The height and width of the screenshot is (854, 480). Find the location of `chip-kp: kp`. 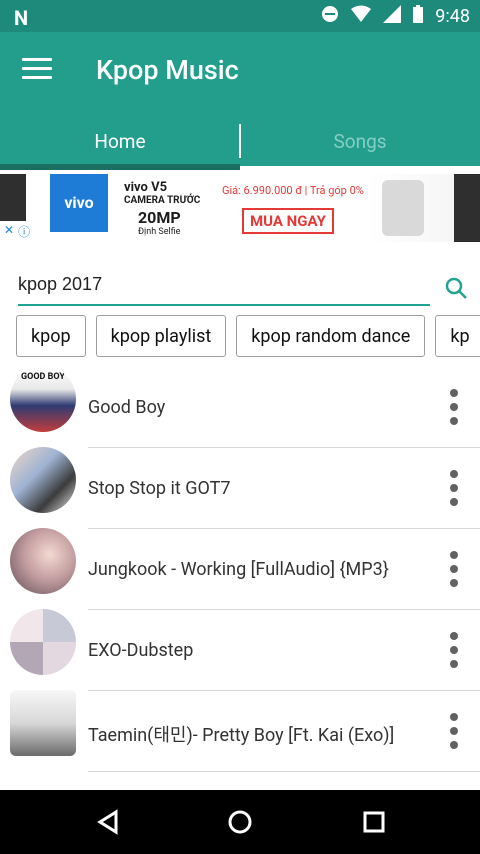

chip-kp: kp is located at coordinates (457, 336).